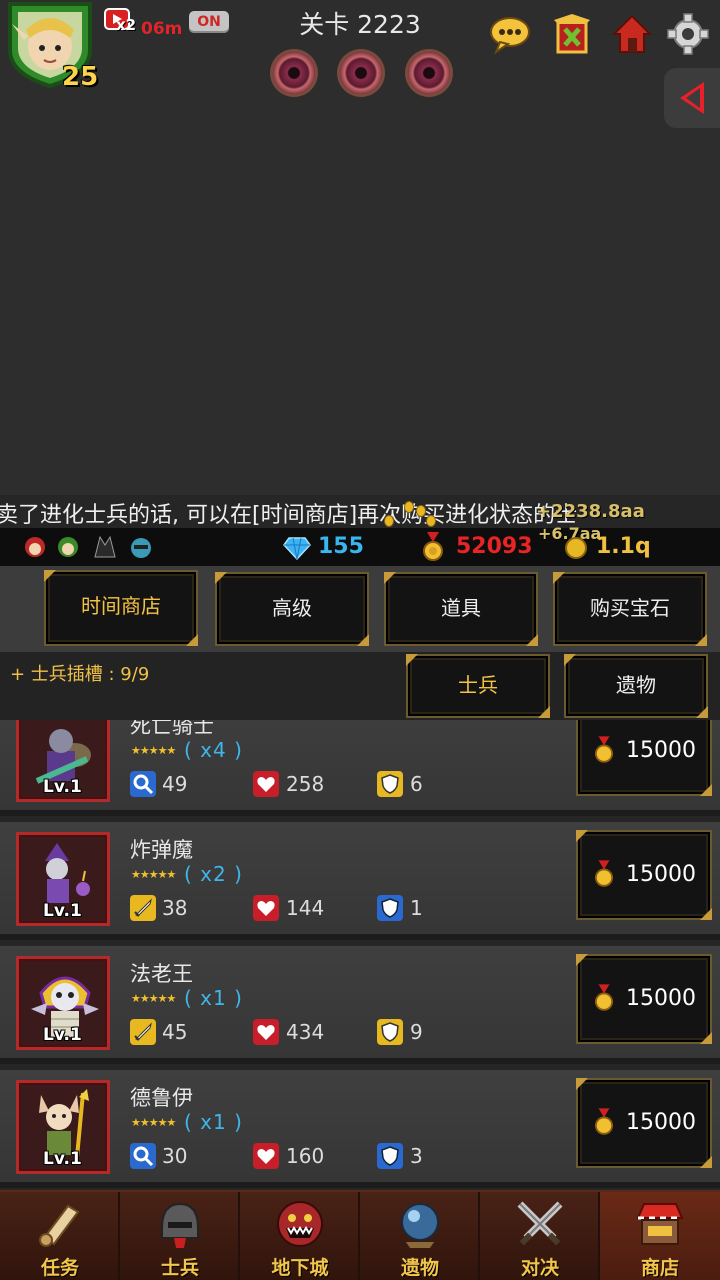 Image resolution: width=720 pixels, height=1280 pixels. Describe the element at coordinates (175, 1032) in the screenshot. I see `attack-value: 45` at that location.